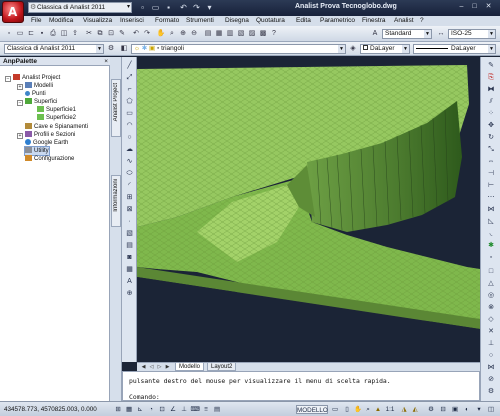 Image resolution: width=500 pixels, height=416 pixels. I want to click on region-icon: ◙, so click(129, 257).